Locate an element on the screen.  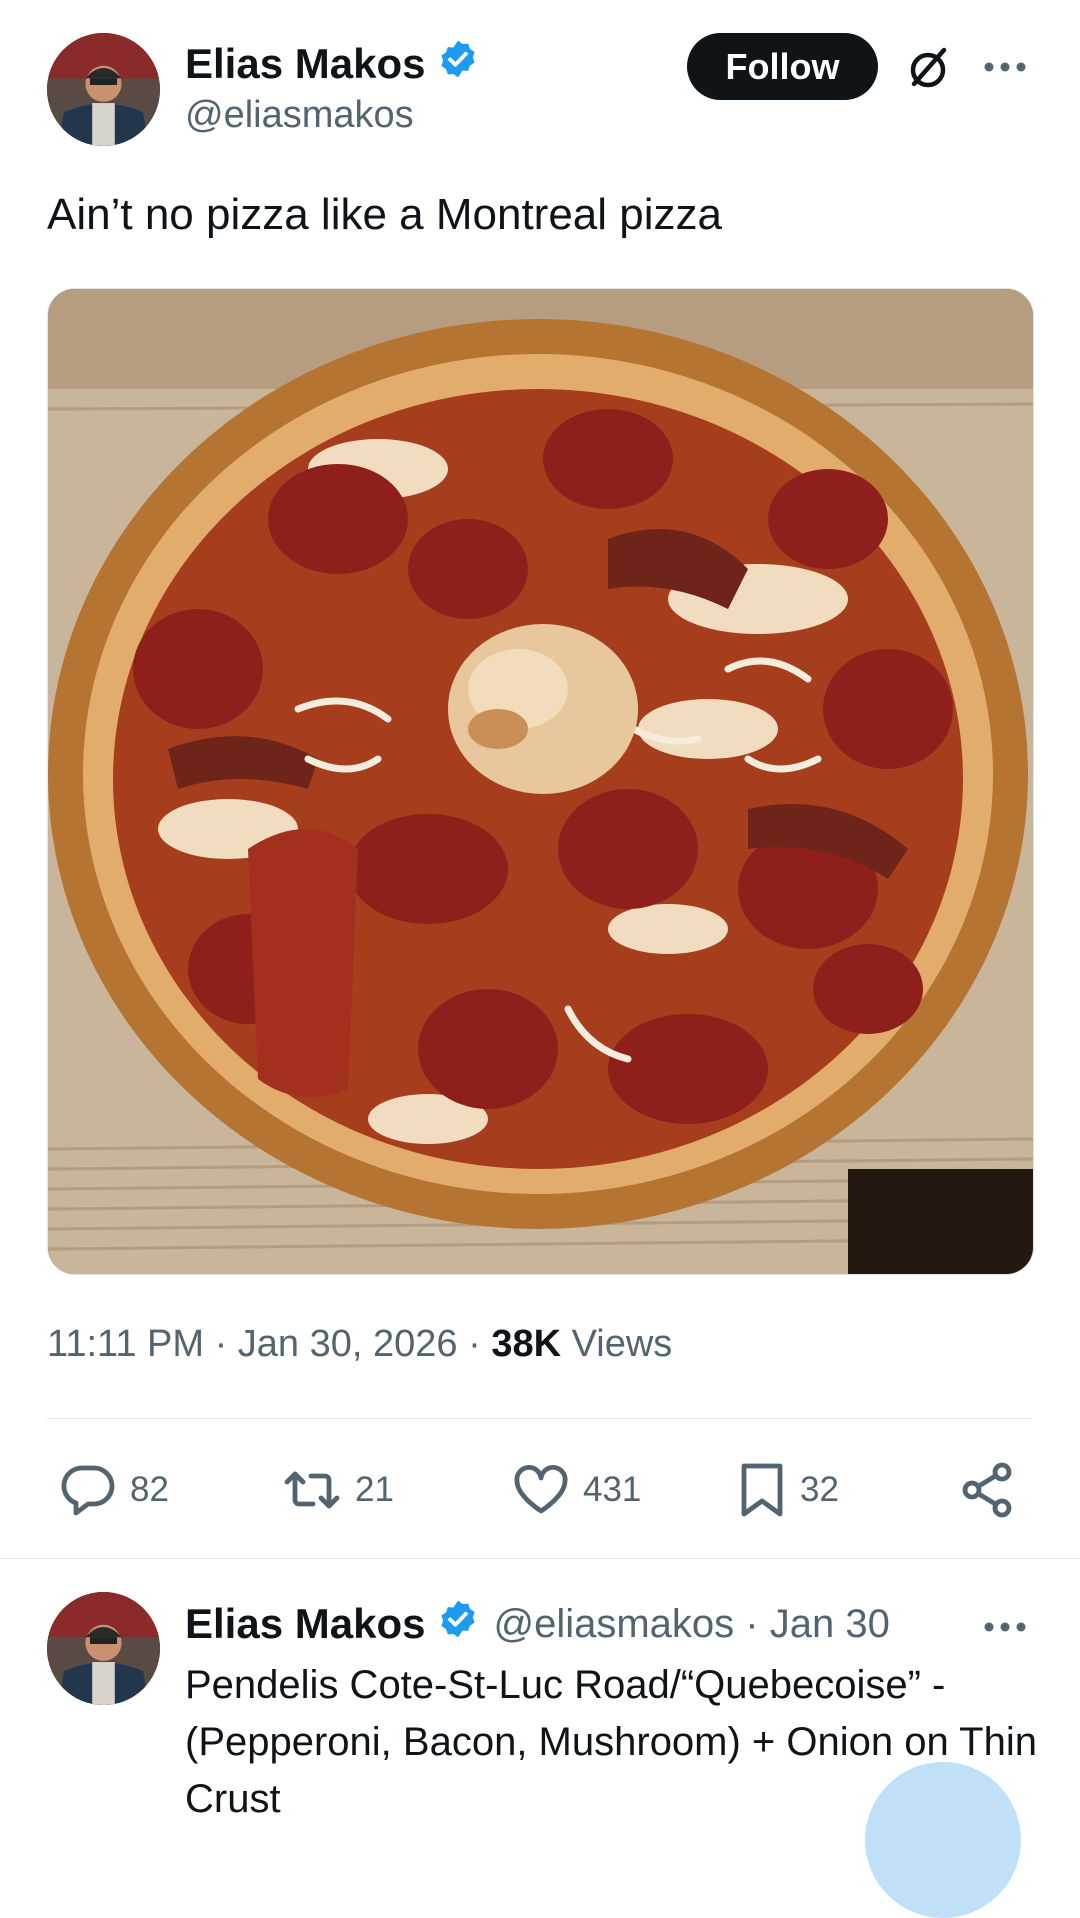
reply-author-line: Elias Makos @eliasmakos · Jan 30 is located at coordinates (537, 1624).